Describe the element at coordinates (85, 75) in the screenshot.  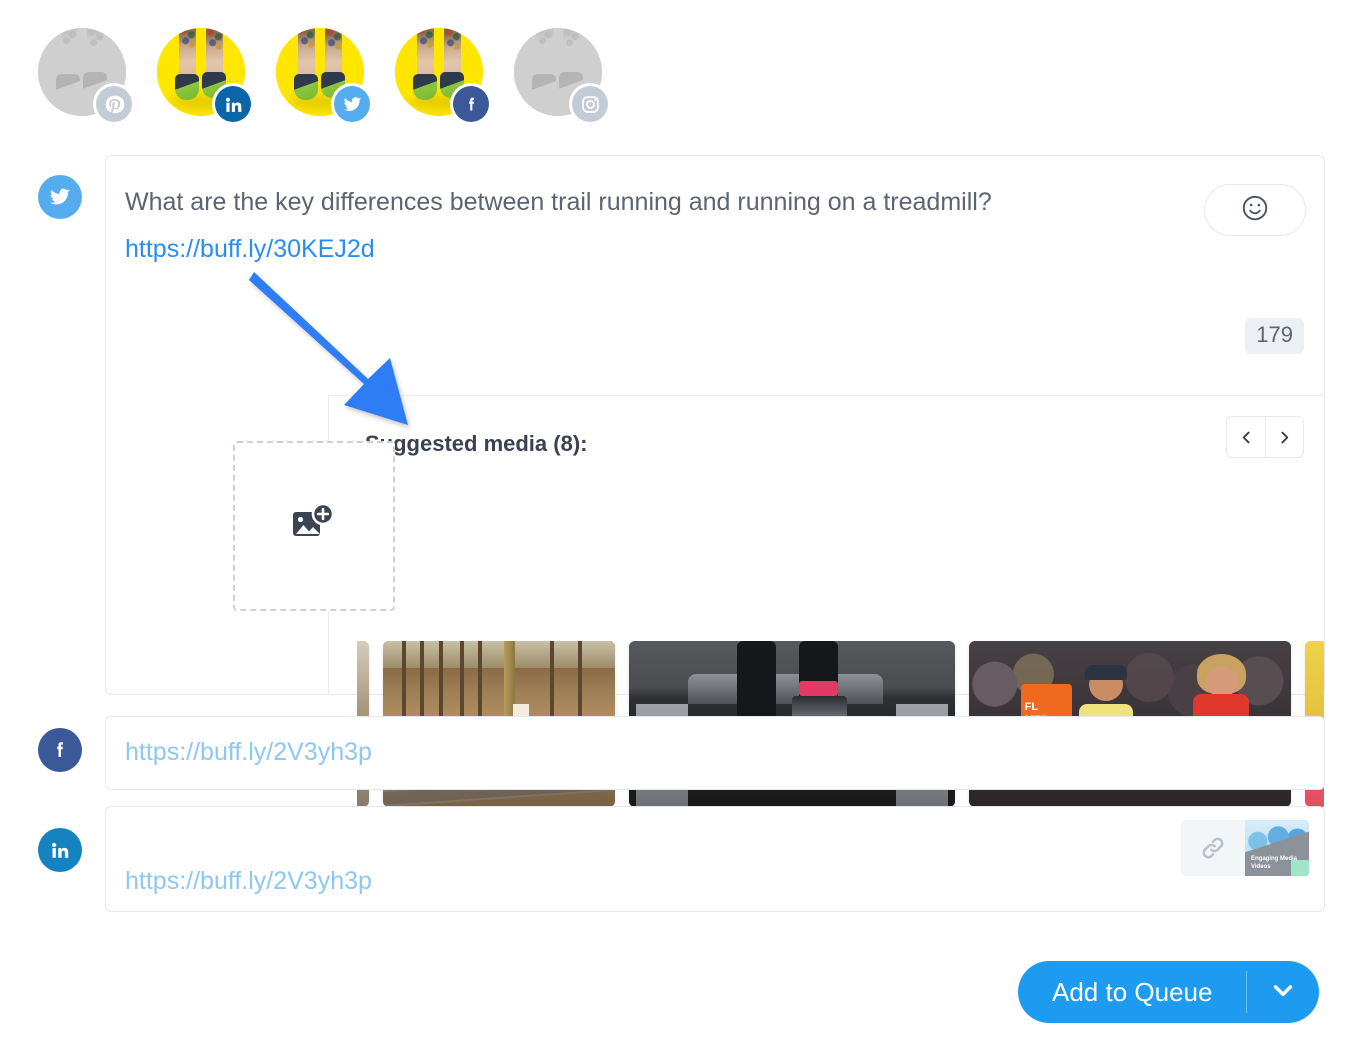
I see `profile-avatar-pinterest` at that location.